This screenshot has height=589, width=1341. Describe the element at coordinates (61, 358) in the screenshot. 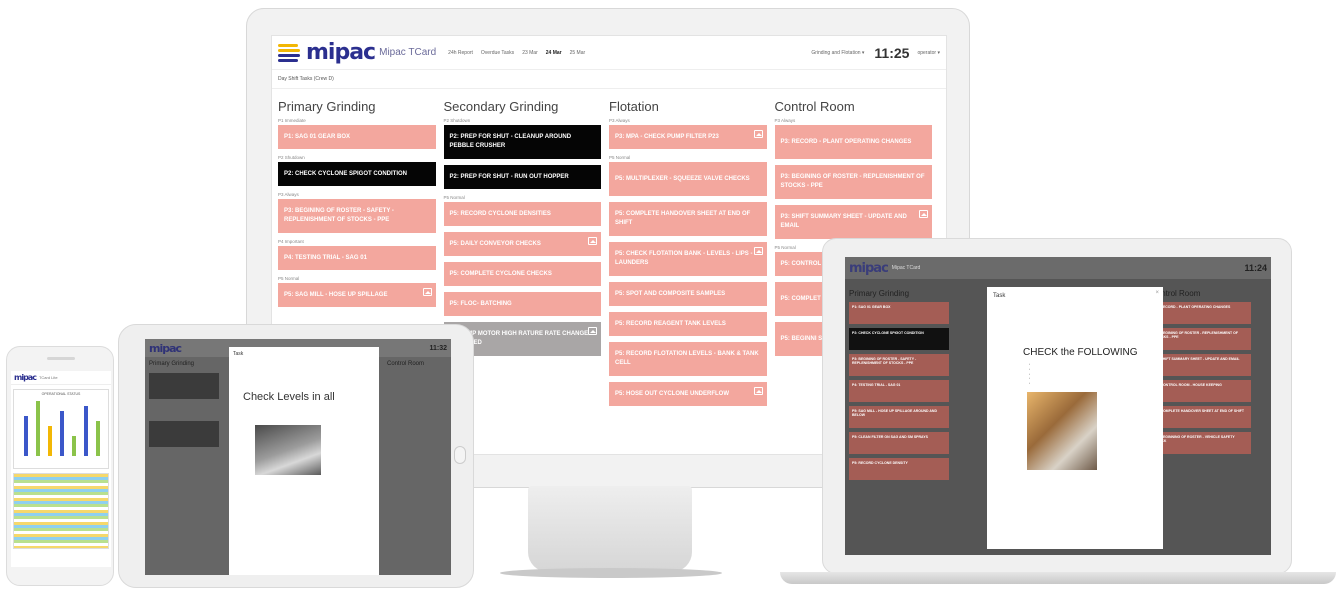

I see `phone-speaker` at that location.